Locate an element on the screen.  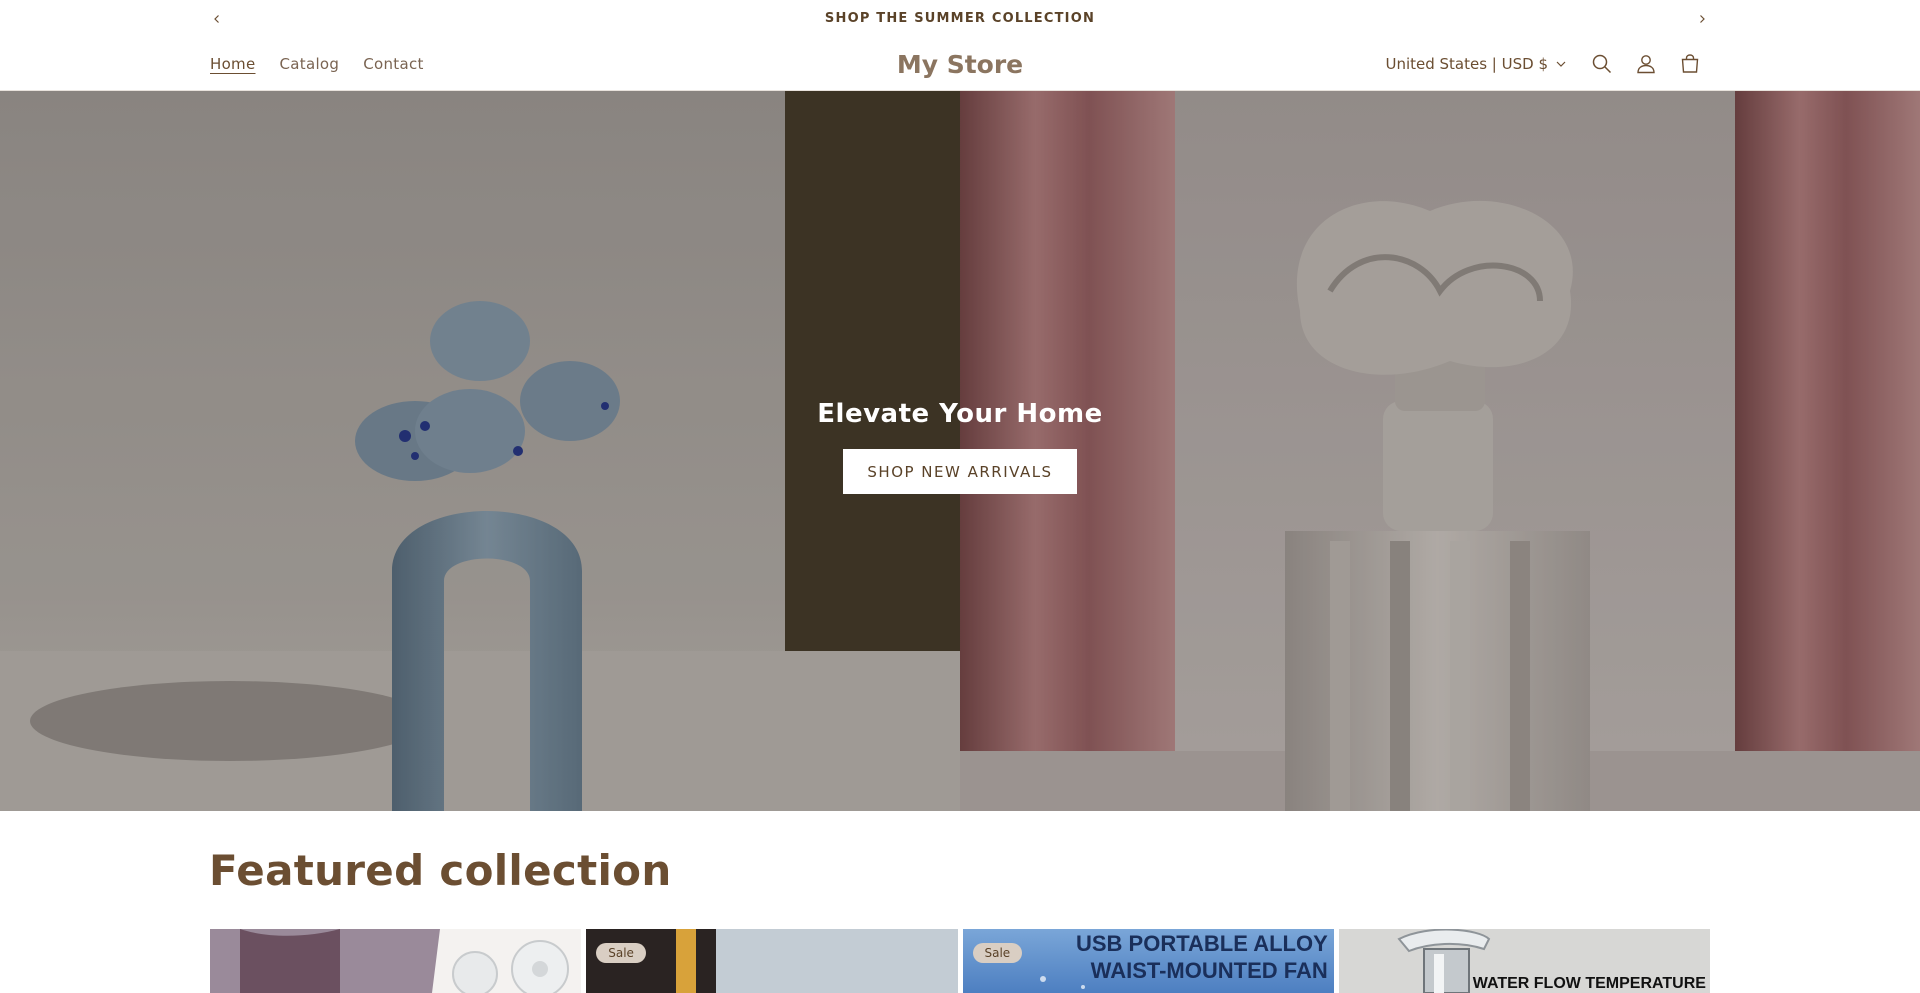
product-image is located at coordinates (396, 961).